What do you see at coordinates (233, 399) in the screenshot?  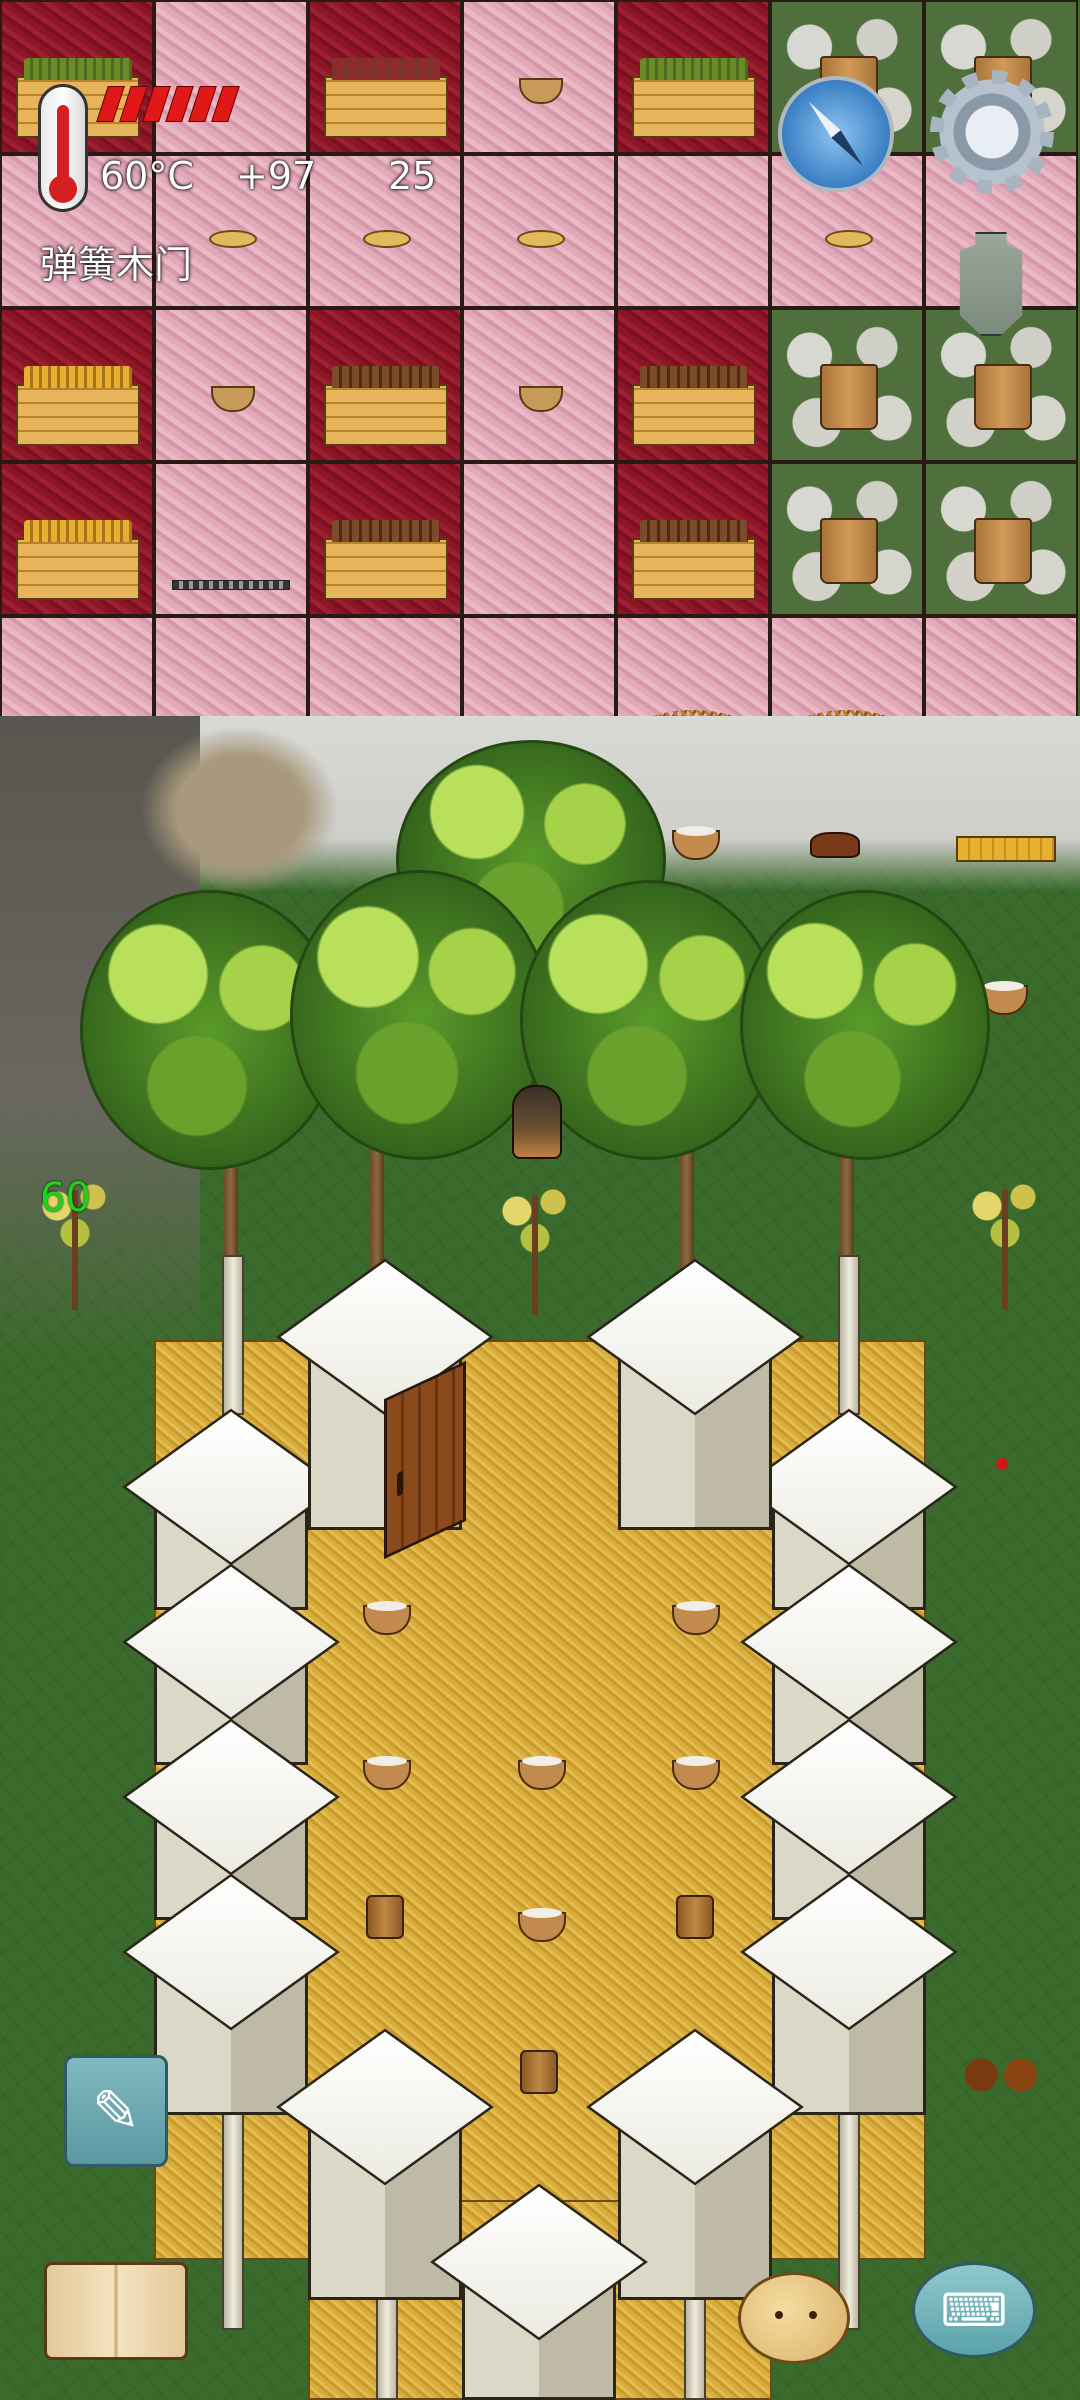 I see `bowl-of-corn` at bounding box center [233, 399].